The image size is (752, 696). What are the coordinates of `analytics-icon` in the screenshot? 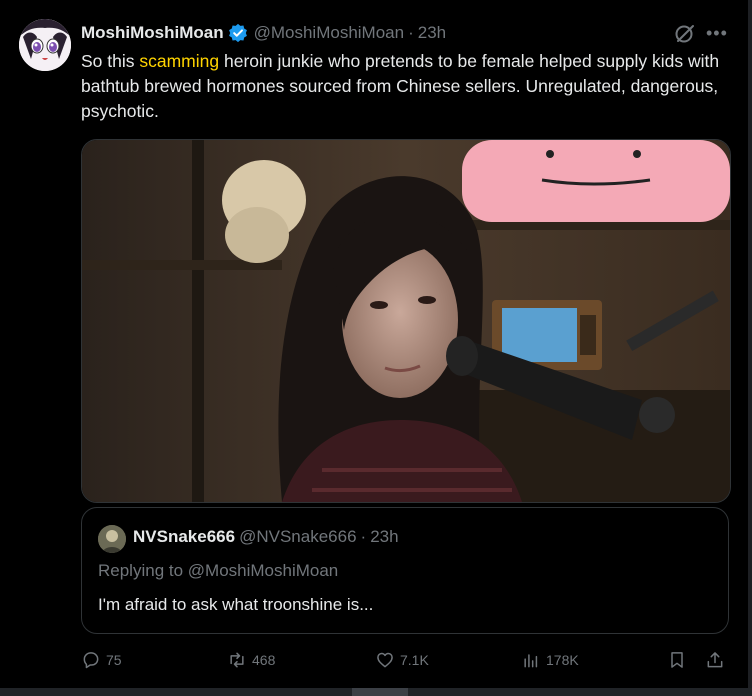 It's located at (531, 661).